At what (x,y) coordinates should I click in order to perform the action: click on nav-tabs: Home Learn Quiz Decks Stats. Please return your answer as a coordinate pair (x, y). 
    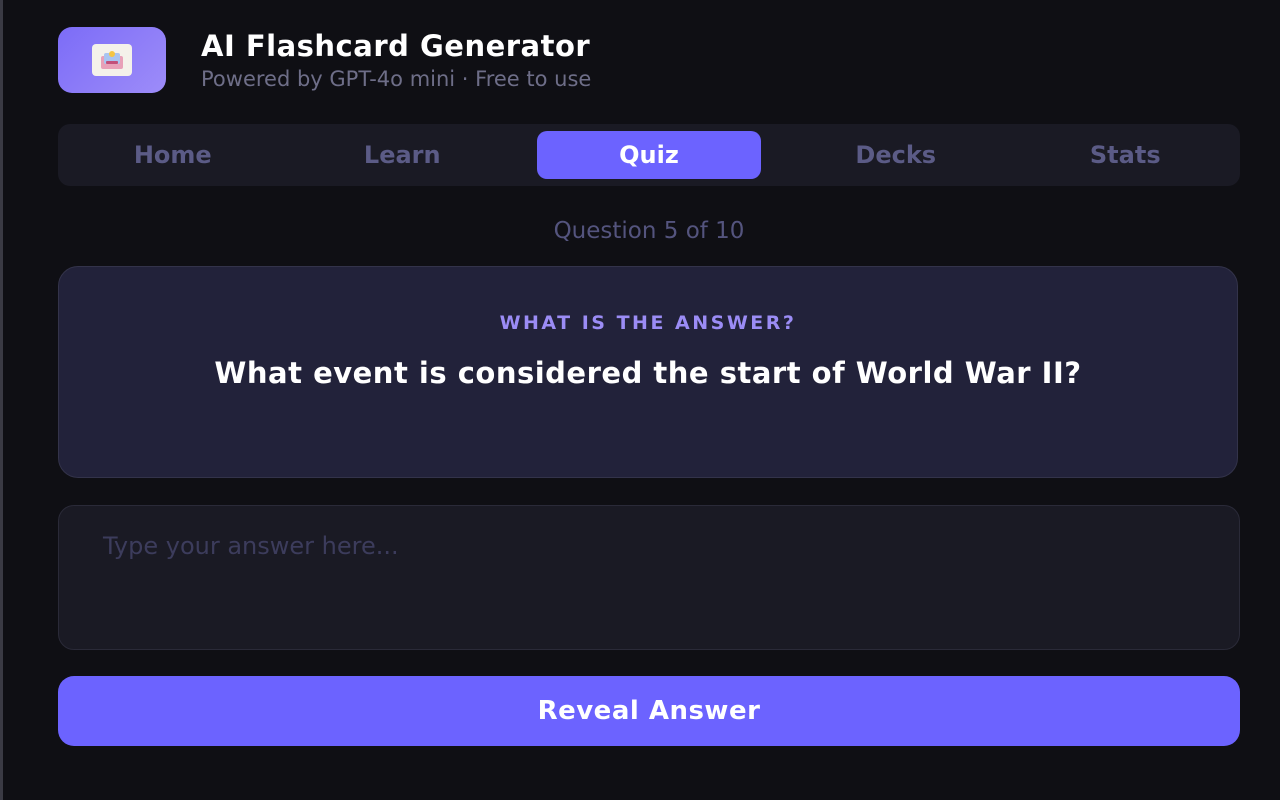
    Looking at the image, I should click on (649, 155).